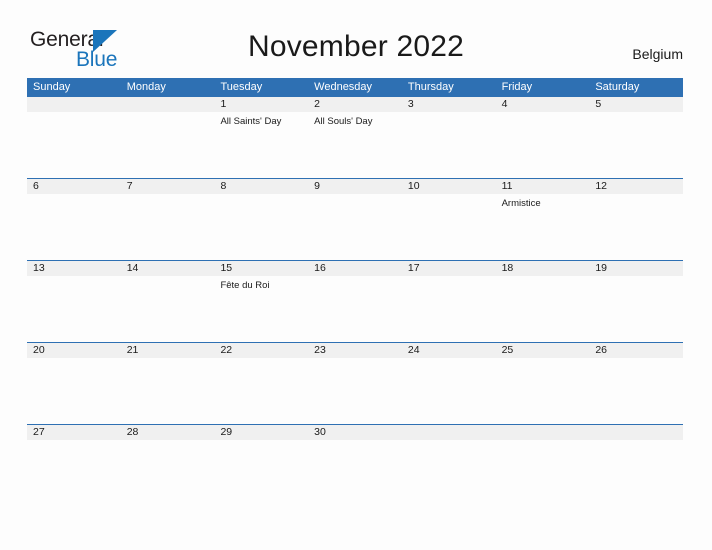  What do you see at coordinates (449, 268) in the screenshot?
I see `day-number: 17` at bounding box center [449, 268].